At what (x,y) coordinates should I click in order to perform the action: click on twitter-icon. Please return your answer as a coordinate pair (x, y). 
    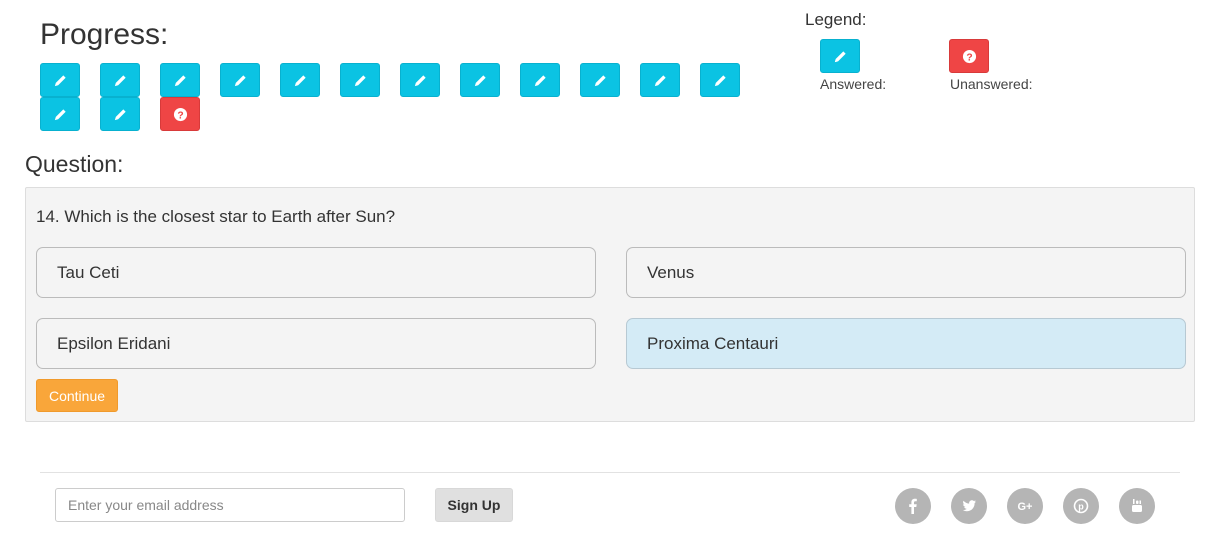
    Looking at the image, I should click on (969, 506).